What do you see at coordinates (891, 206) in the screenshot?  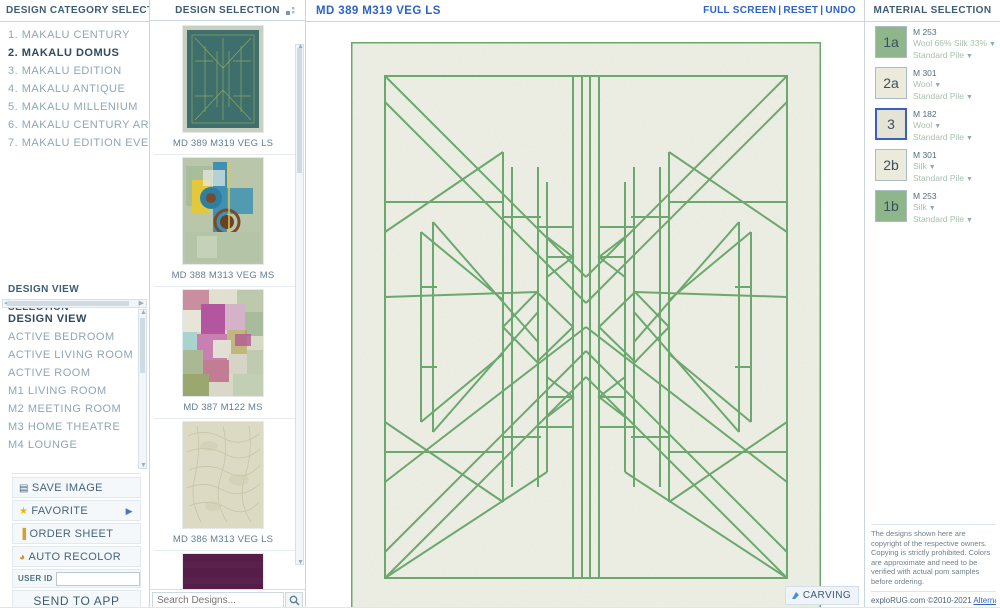 I see `material-swatch: 1b` at bounding box center [891, 206].